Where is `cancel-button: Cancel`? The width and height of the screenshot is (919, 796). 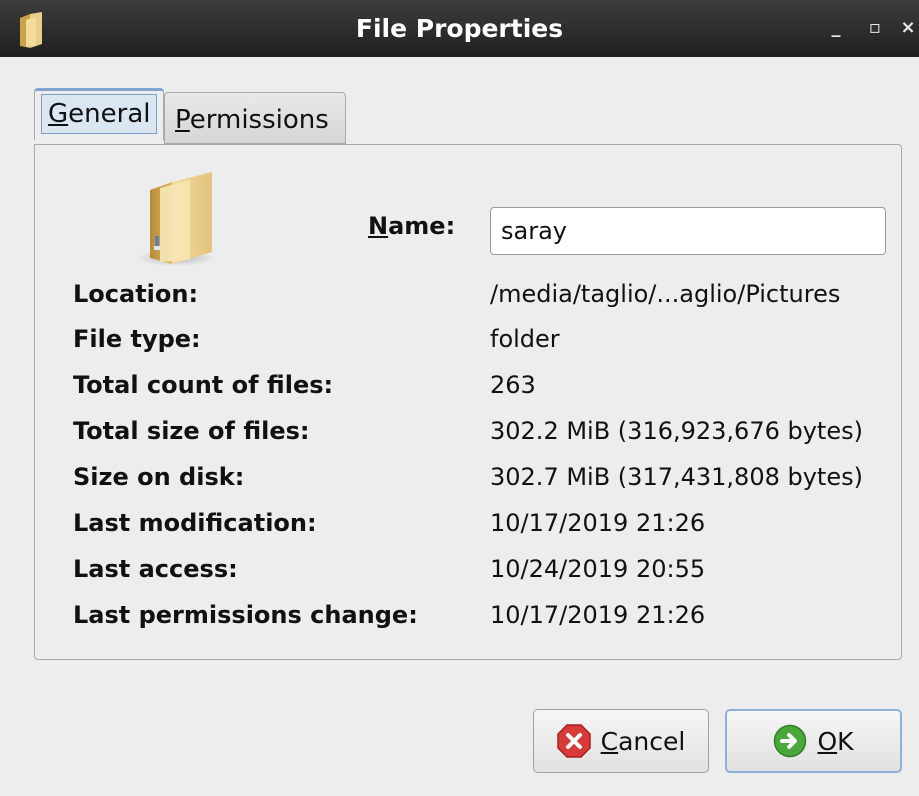
cancel-button: Cancel is located at coordinates (621, 741).